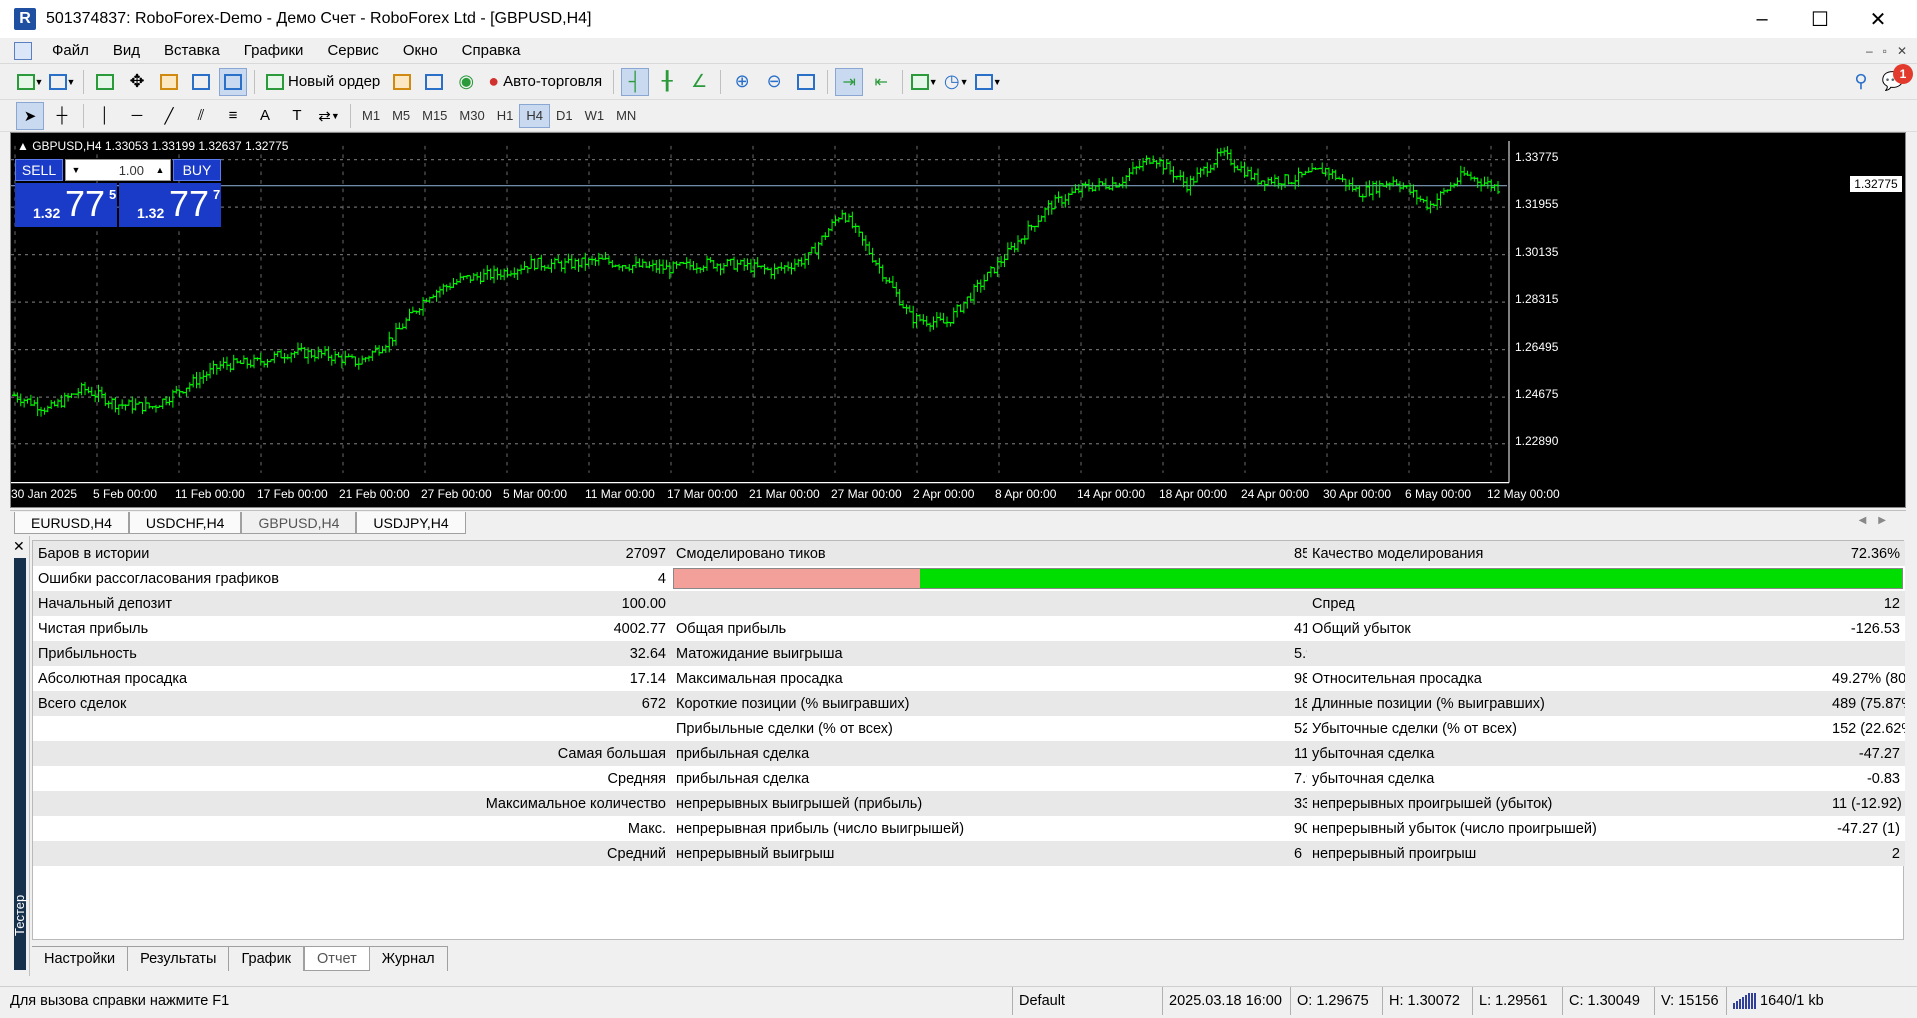  What do you see at coordinates (192, 50) in the screenshot?
I see `menu-insert: Вставка` at bounding box center [192, 50].